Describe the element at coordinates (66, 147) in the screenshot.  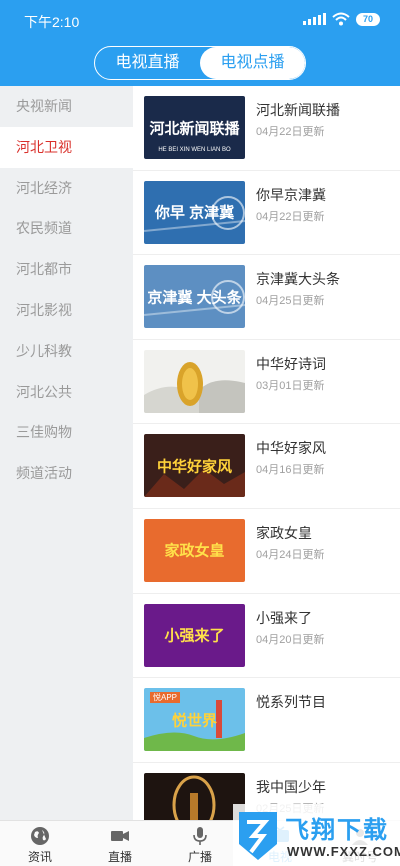
I see `sidebar-item: 河北卫视` at that location.